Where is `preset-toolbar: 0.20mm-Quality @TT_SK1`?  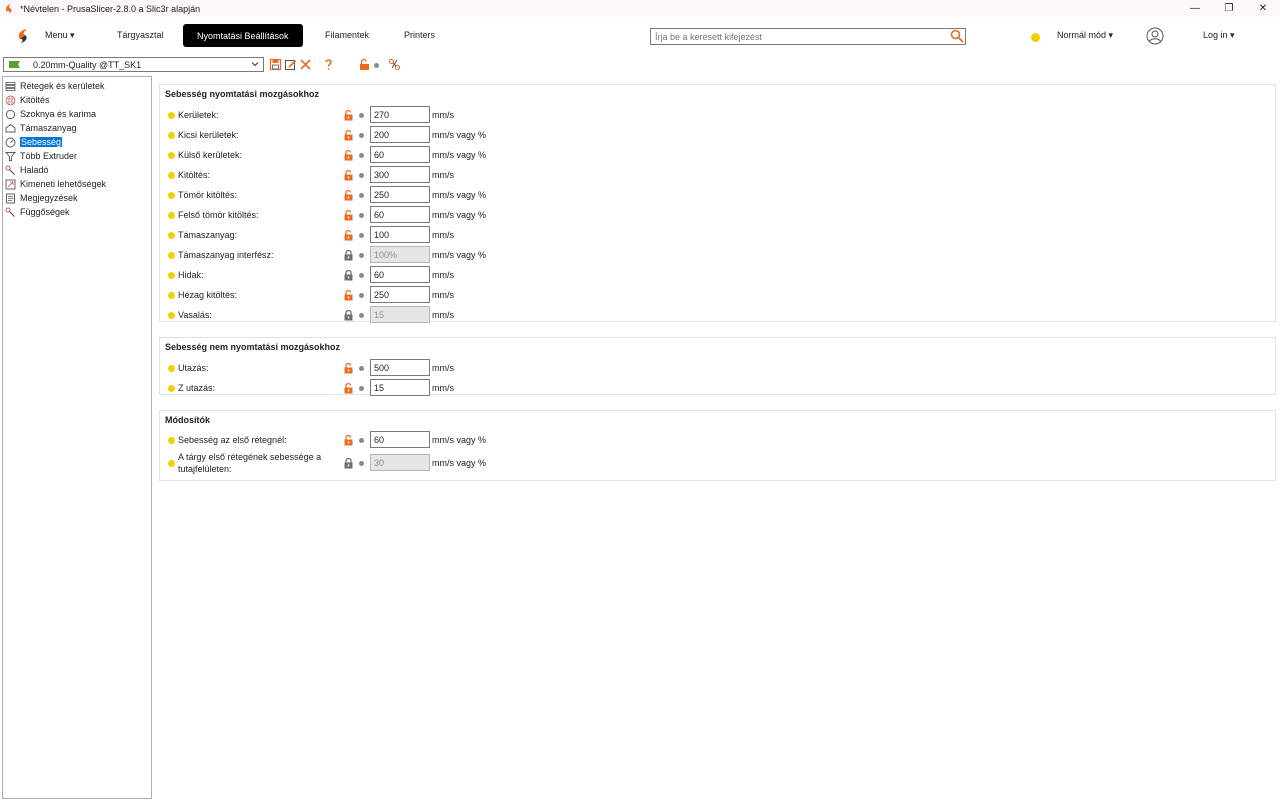 preset-toolbar: 0.20mm-Quality @TT_SK1 is located at coordinates (640, 65).